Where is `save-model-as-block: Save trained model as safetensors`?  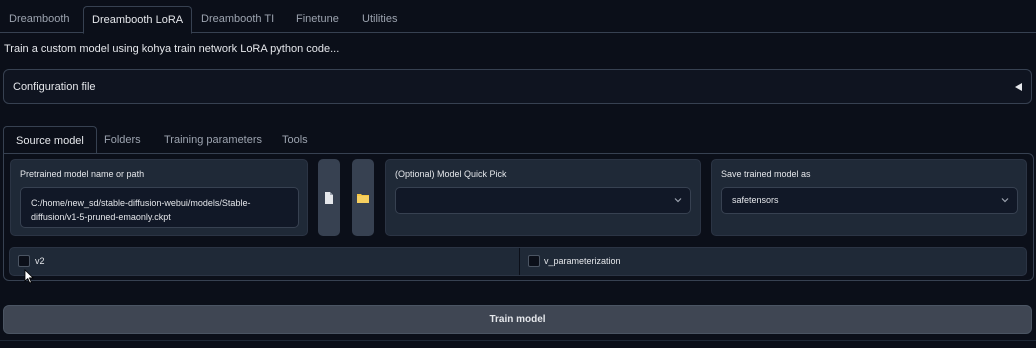
save-model-as-block: Save trained model as safetensors is located at coordinates (869, 197).